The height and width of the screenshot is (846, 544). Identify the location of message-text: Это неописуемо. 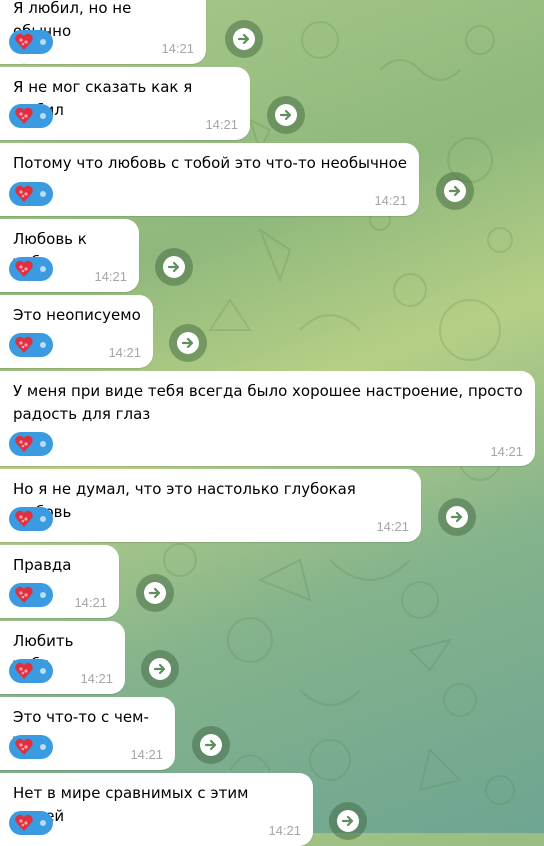
(77, 315).